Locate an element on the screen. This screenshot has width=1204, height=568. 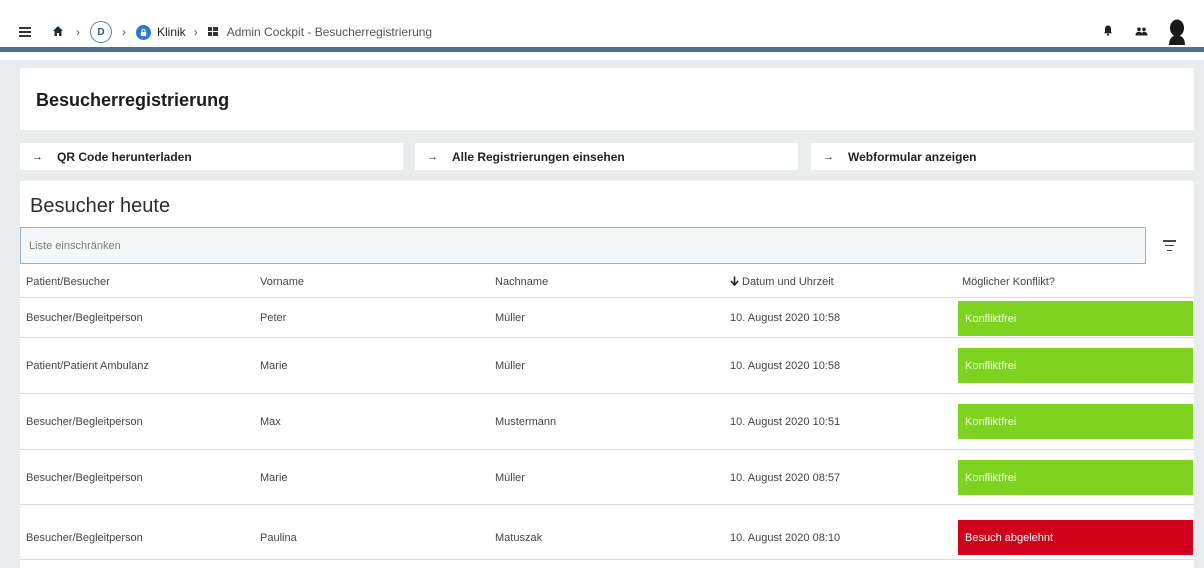
cell-datetime: 10. August 2020 10:51 is located at coordinates (785, 422).